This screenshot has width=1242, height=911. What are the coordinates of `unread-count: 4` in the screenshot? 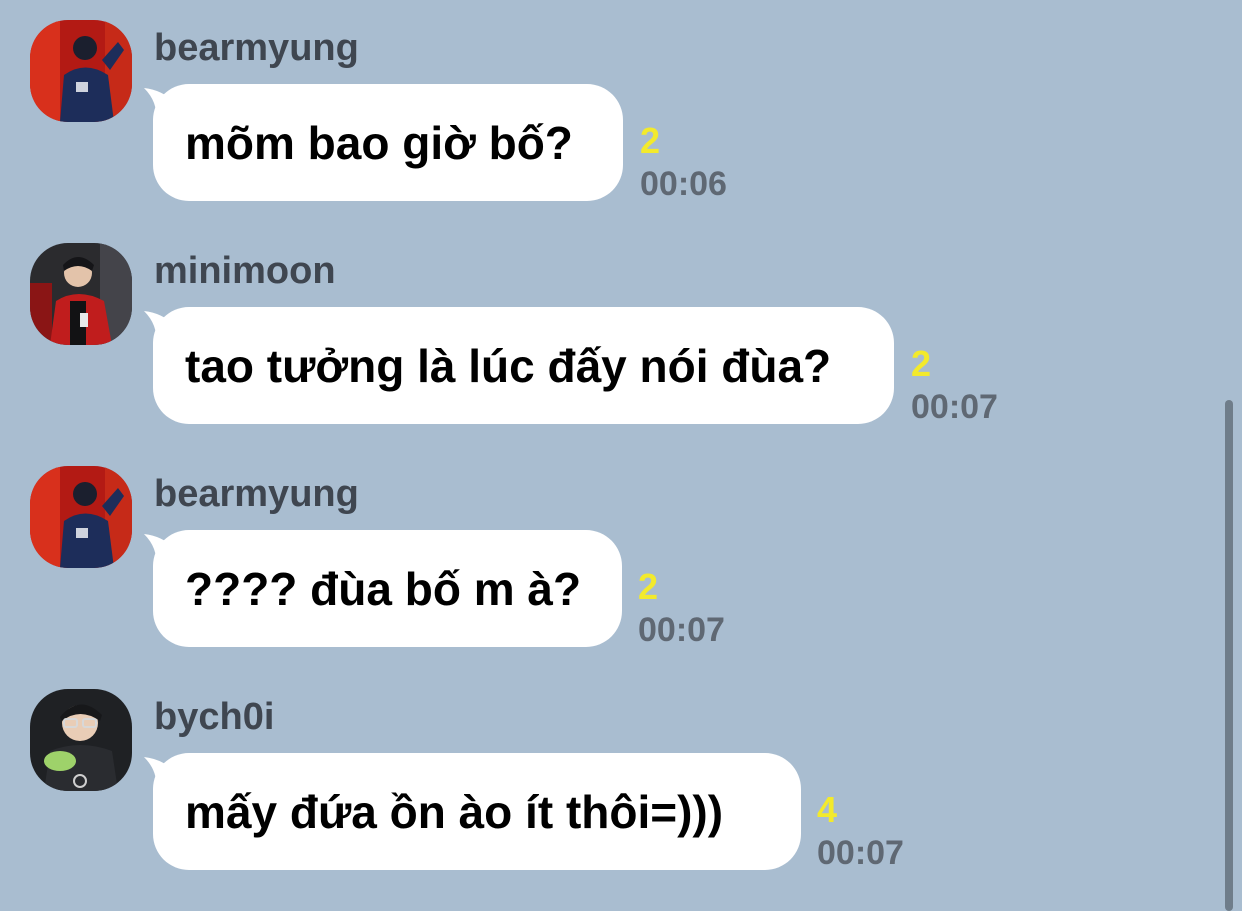 It's located at (827, 809).